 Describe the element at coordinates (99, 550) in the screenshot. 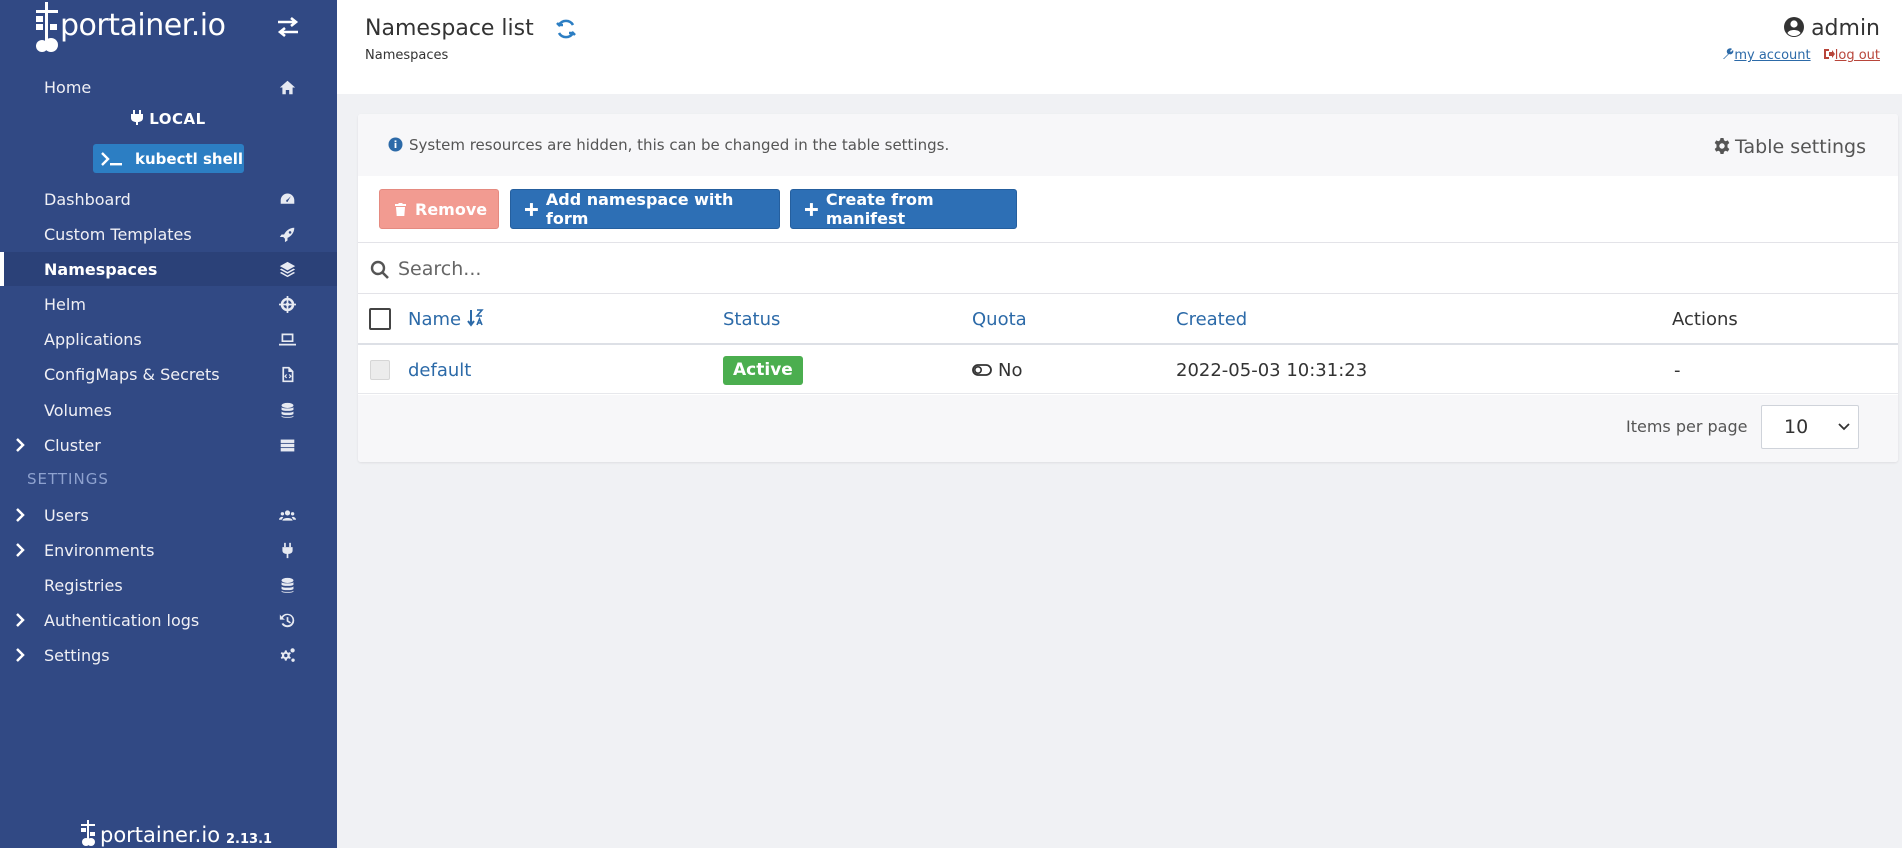

I see `sidebar-item-label: Environments` at that location.